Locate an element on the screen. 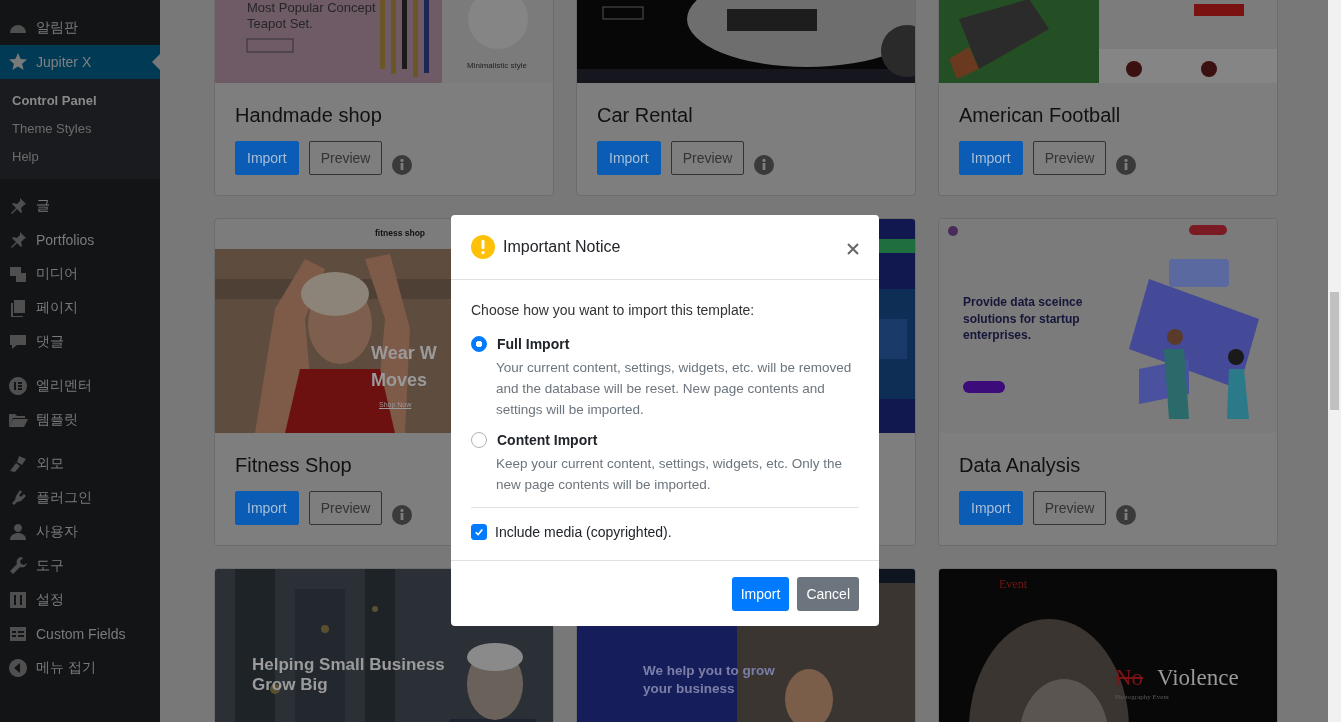 The image size is (1341, 722). sidebar-item: Jupiter X is located at coordinates (80, 62).